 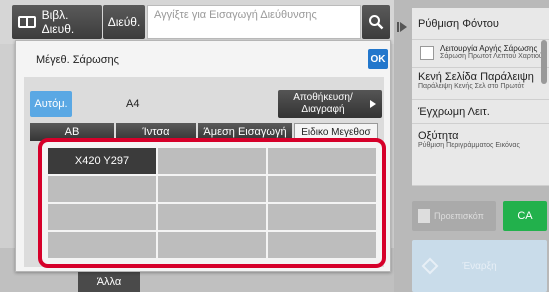 What do you see at coordinates (133, 104) in the screenshot?
I see `current-size-label: A4` at bounding box center [133, 104].